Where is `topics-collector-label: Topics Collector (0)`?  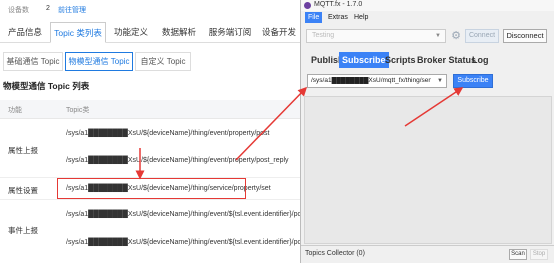
topics-collector-label: Topics Collector (0) is located at coordinates (335, 253).